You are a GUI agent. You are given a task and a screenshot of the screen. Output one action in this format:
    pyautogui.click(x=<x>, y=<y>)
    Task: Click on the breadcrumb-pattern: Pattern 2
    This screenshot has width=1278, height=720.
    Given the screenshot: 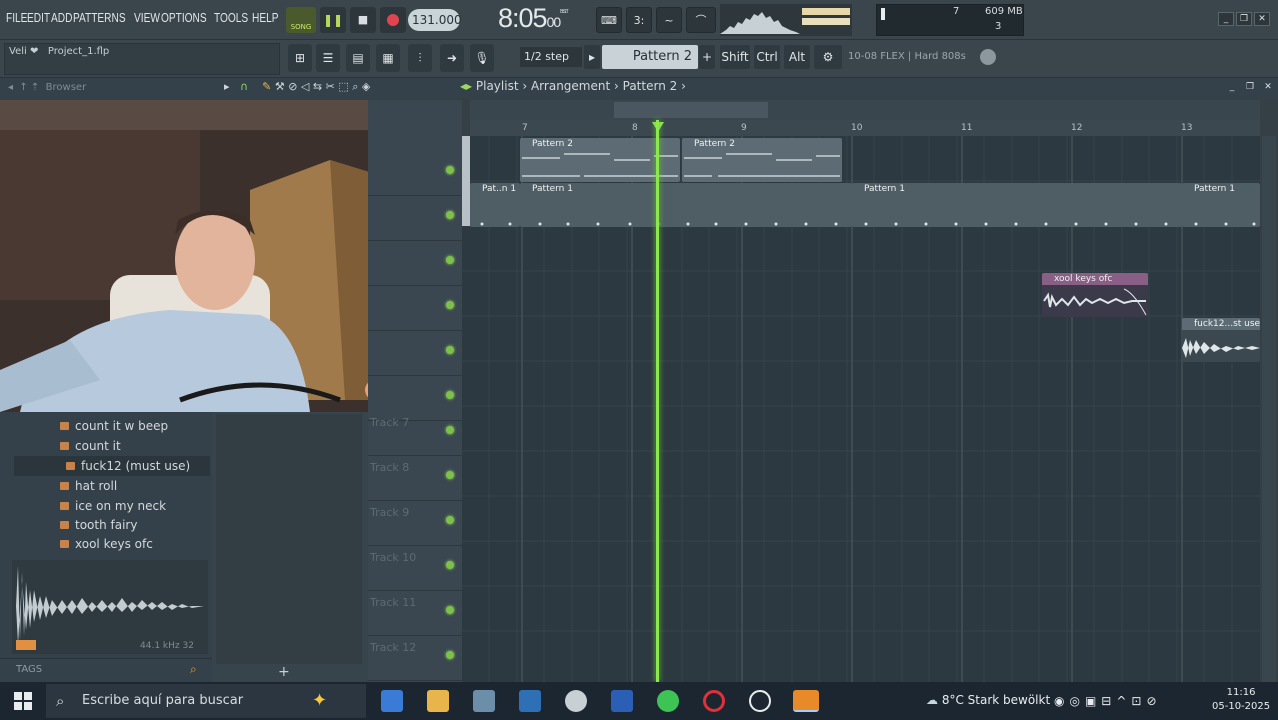 What is the action you would take?
    pyautogui.click(x=650, y=86)
    